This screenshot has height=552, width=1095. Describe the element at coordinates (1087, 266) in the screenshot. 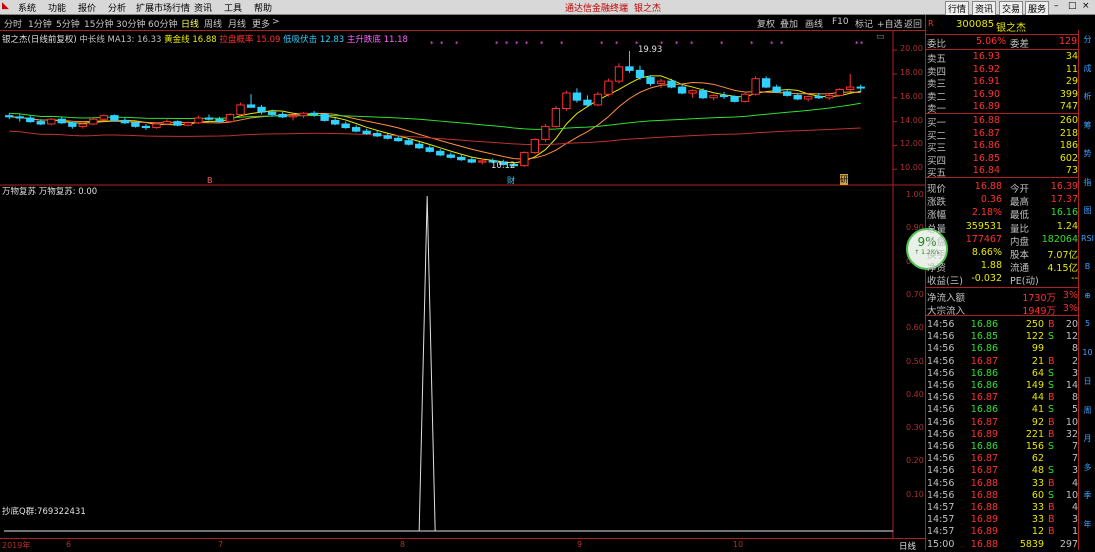

I see `side-icon: B` at that location.